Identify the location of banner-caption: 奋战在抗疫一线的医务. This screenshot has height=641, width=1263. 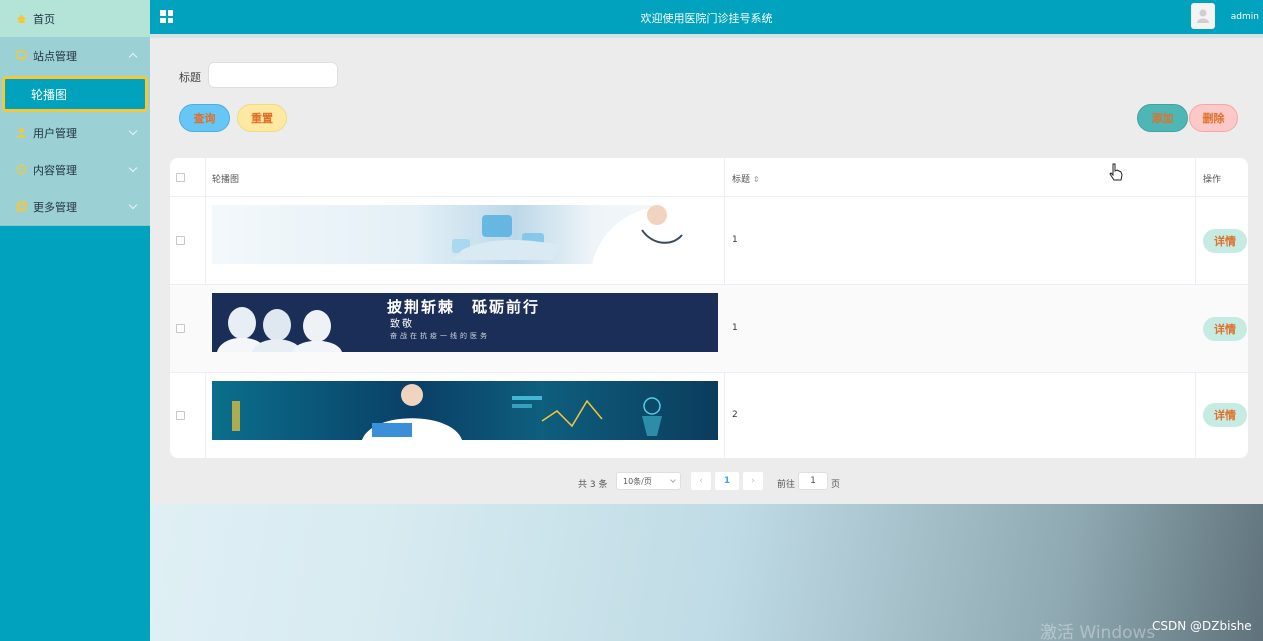
(440, 336).